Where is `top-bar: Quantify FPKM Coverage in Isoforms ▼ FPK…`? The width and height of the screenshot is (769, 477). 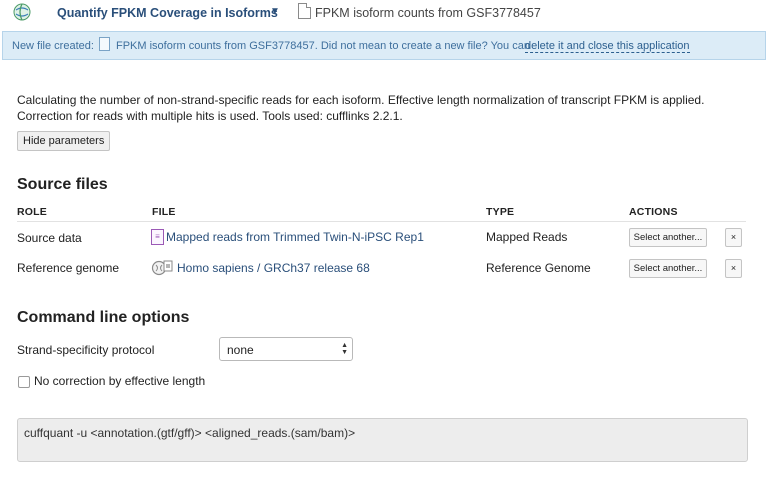
top-bar: Quantify FPKM Coverage in Isoforms ▼ FPK… is located at coordinates (384, 13).